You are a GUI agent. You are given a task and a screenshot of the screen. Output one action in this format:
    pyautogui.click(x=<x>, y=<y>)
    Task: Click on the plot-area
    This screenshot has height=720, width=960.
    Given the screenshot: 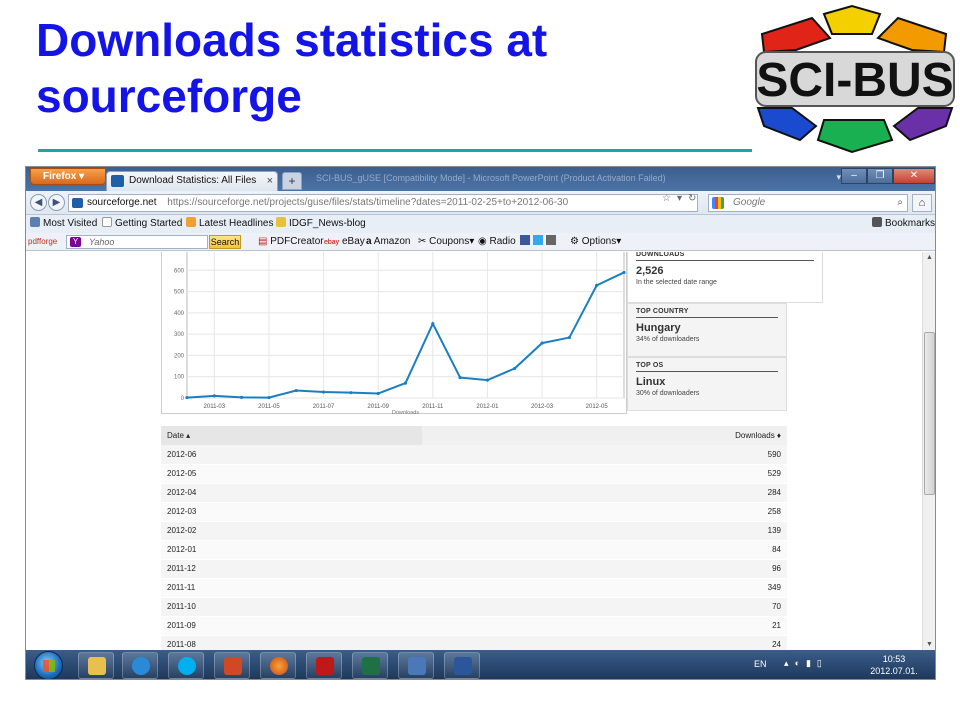 What is the action you would take?
    pyautogui.click(x=405, y=325)
    